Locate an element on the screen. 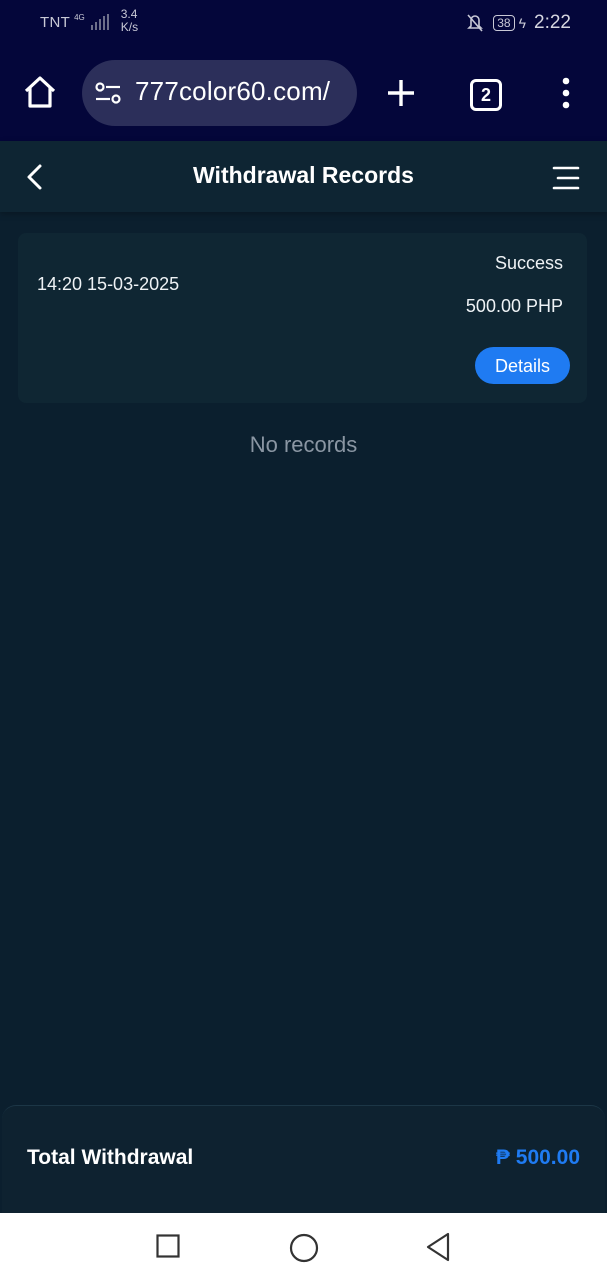 The image size is (607, 1280). signal-icon is located at coordinates (99, 22).